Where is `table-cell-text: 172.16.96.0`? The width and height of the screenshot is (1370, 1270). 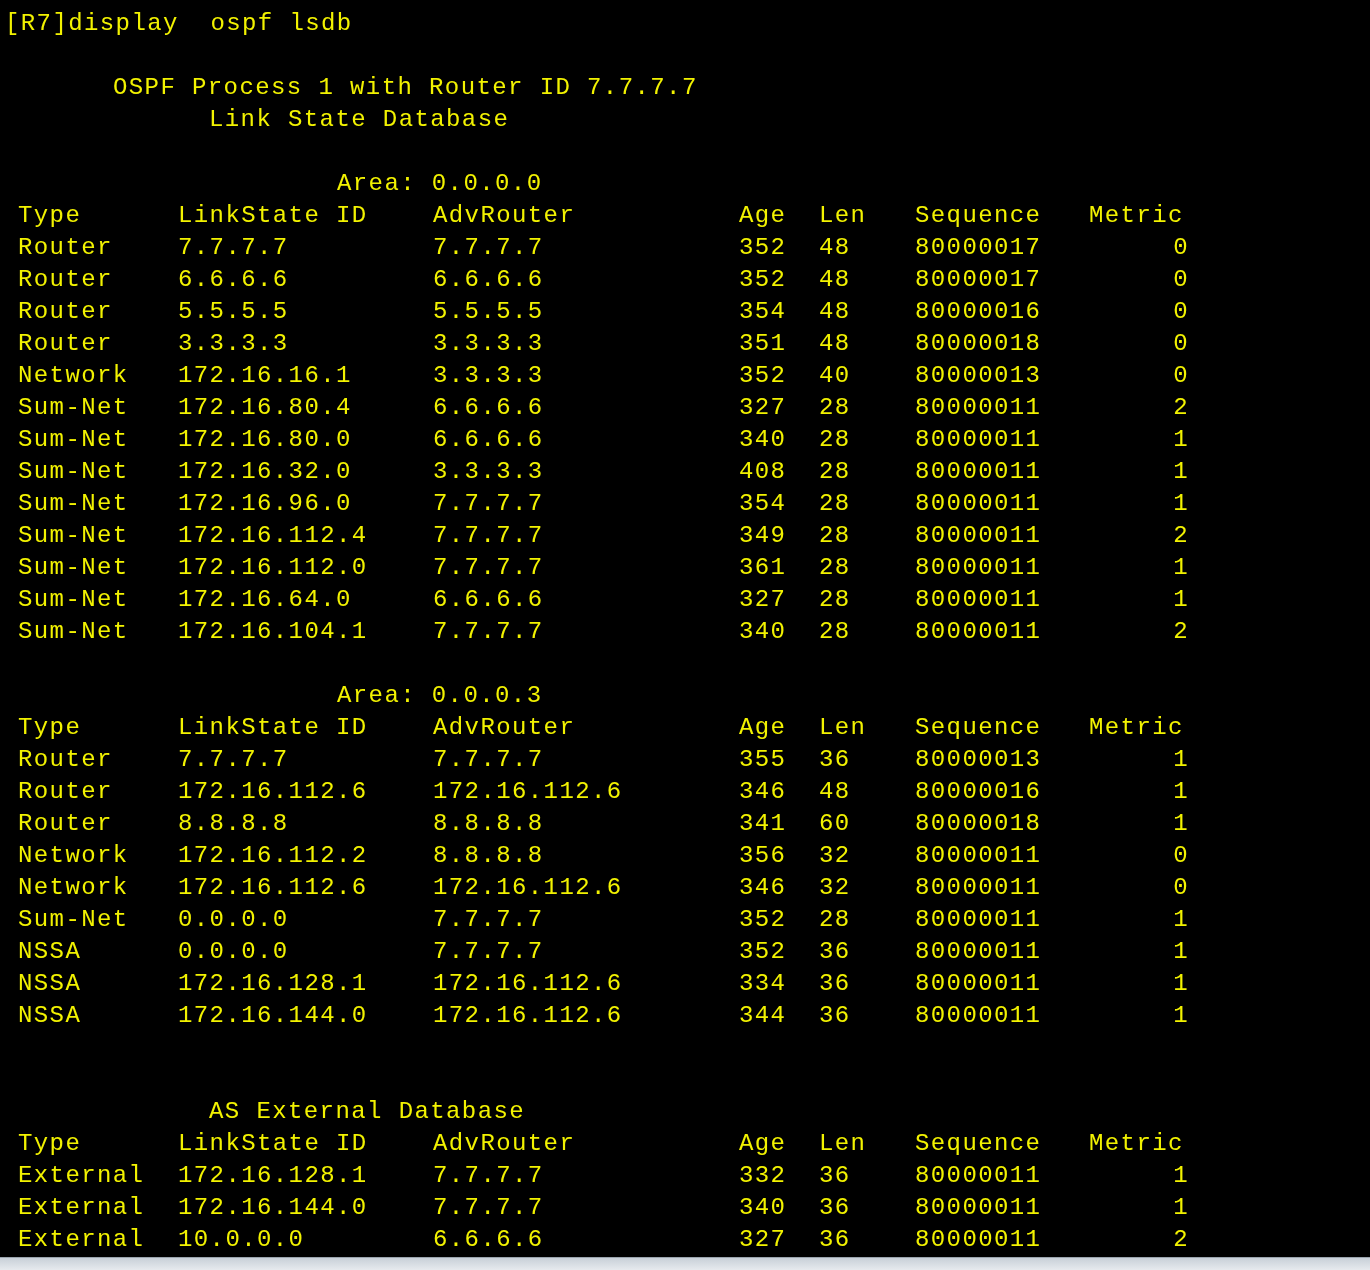 table-cell-text: 172.16.96.0 is located at coordinates (265, 504).